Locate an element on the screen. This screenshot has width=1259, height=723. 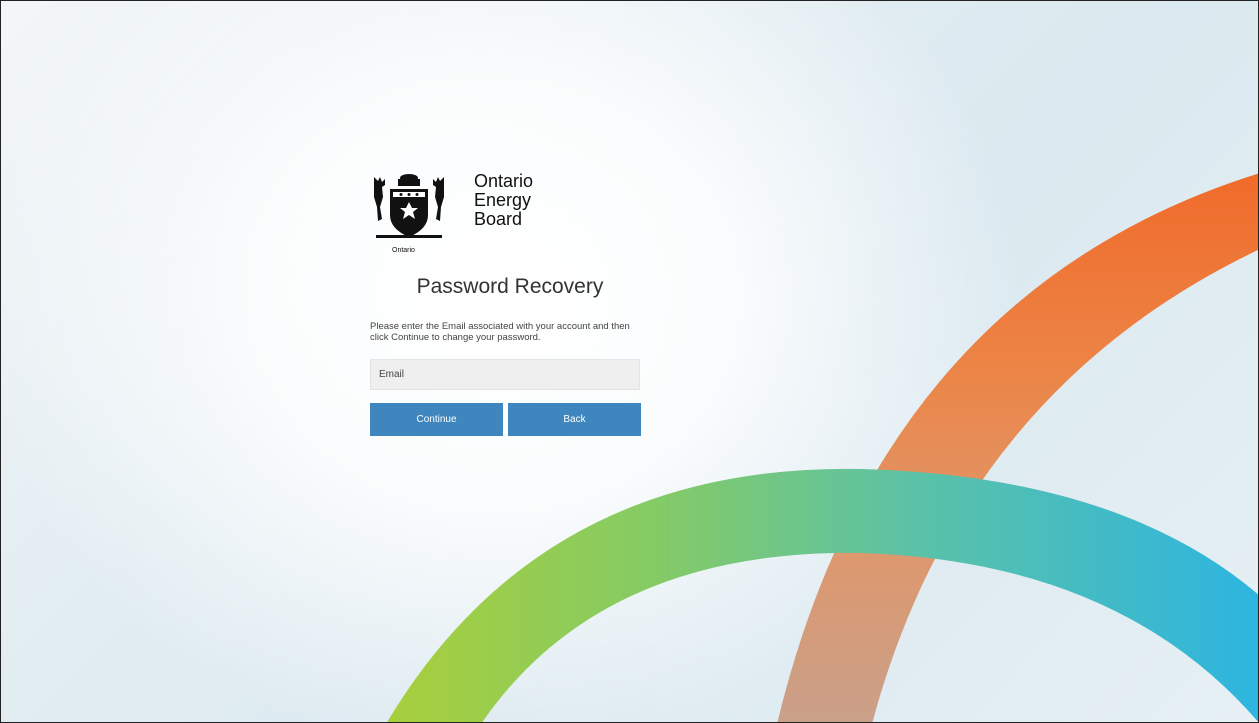
coat-of-arms-icon: Ontario is located at coordinates (415, 215).